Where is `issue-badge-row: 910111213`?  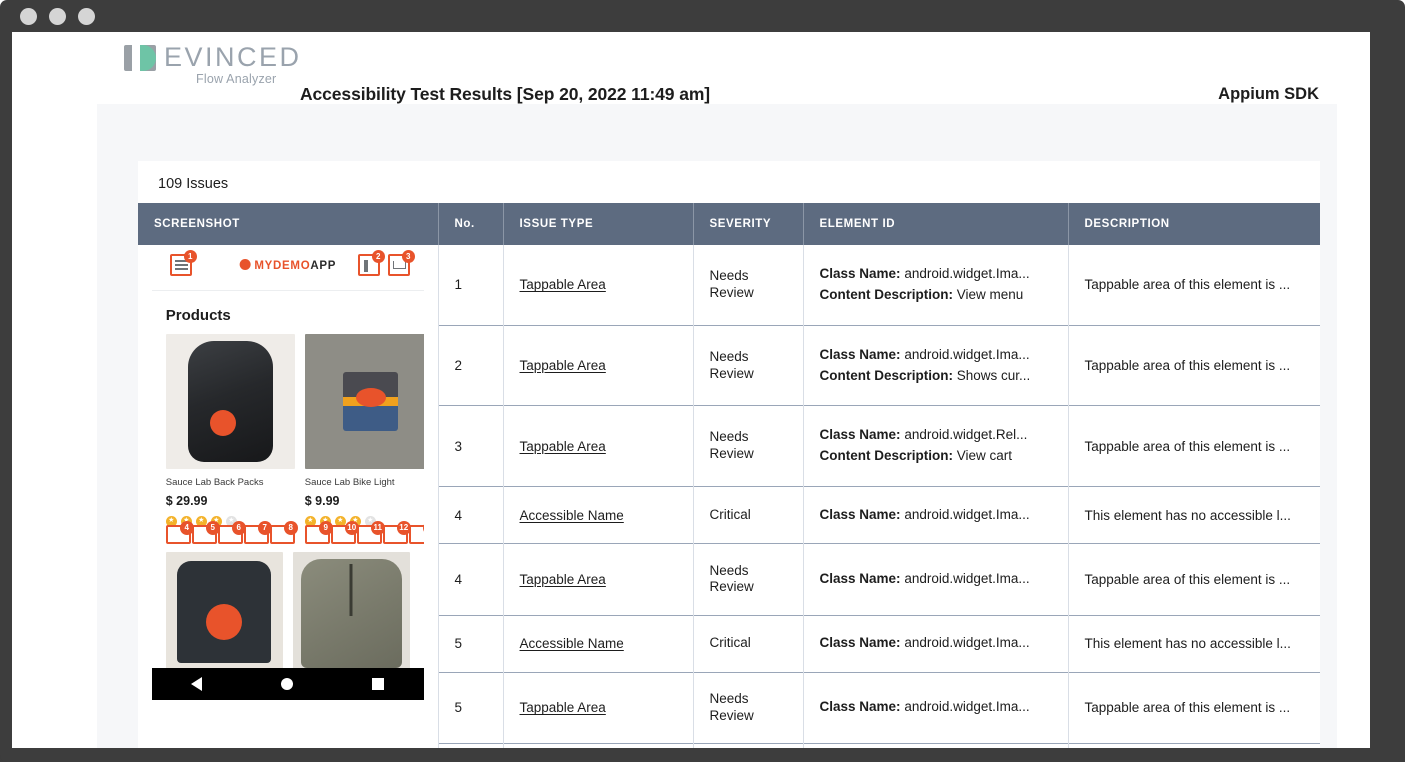 issue-badge-row: 910111213 is located at coordinates (364, 532).